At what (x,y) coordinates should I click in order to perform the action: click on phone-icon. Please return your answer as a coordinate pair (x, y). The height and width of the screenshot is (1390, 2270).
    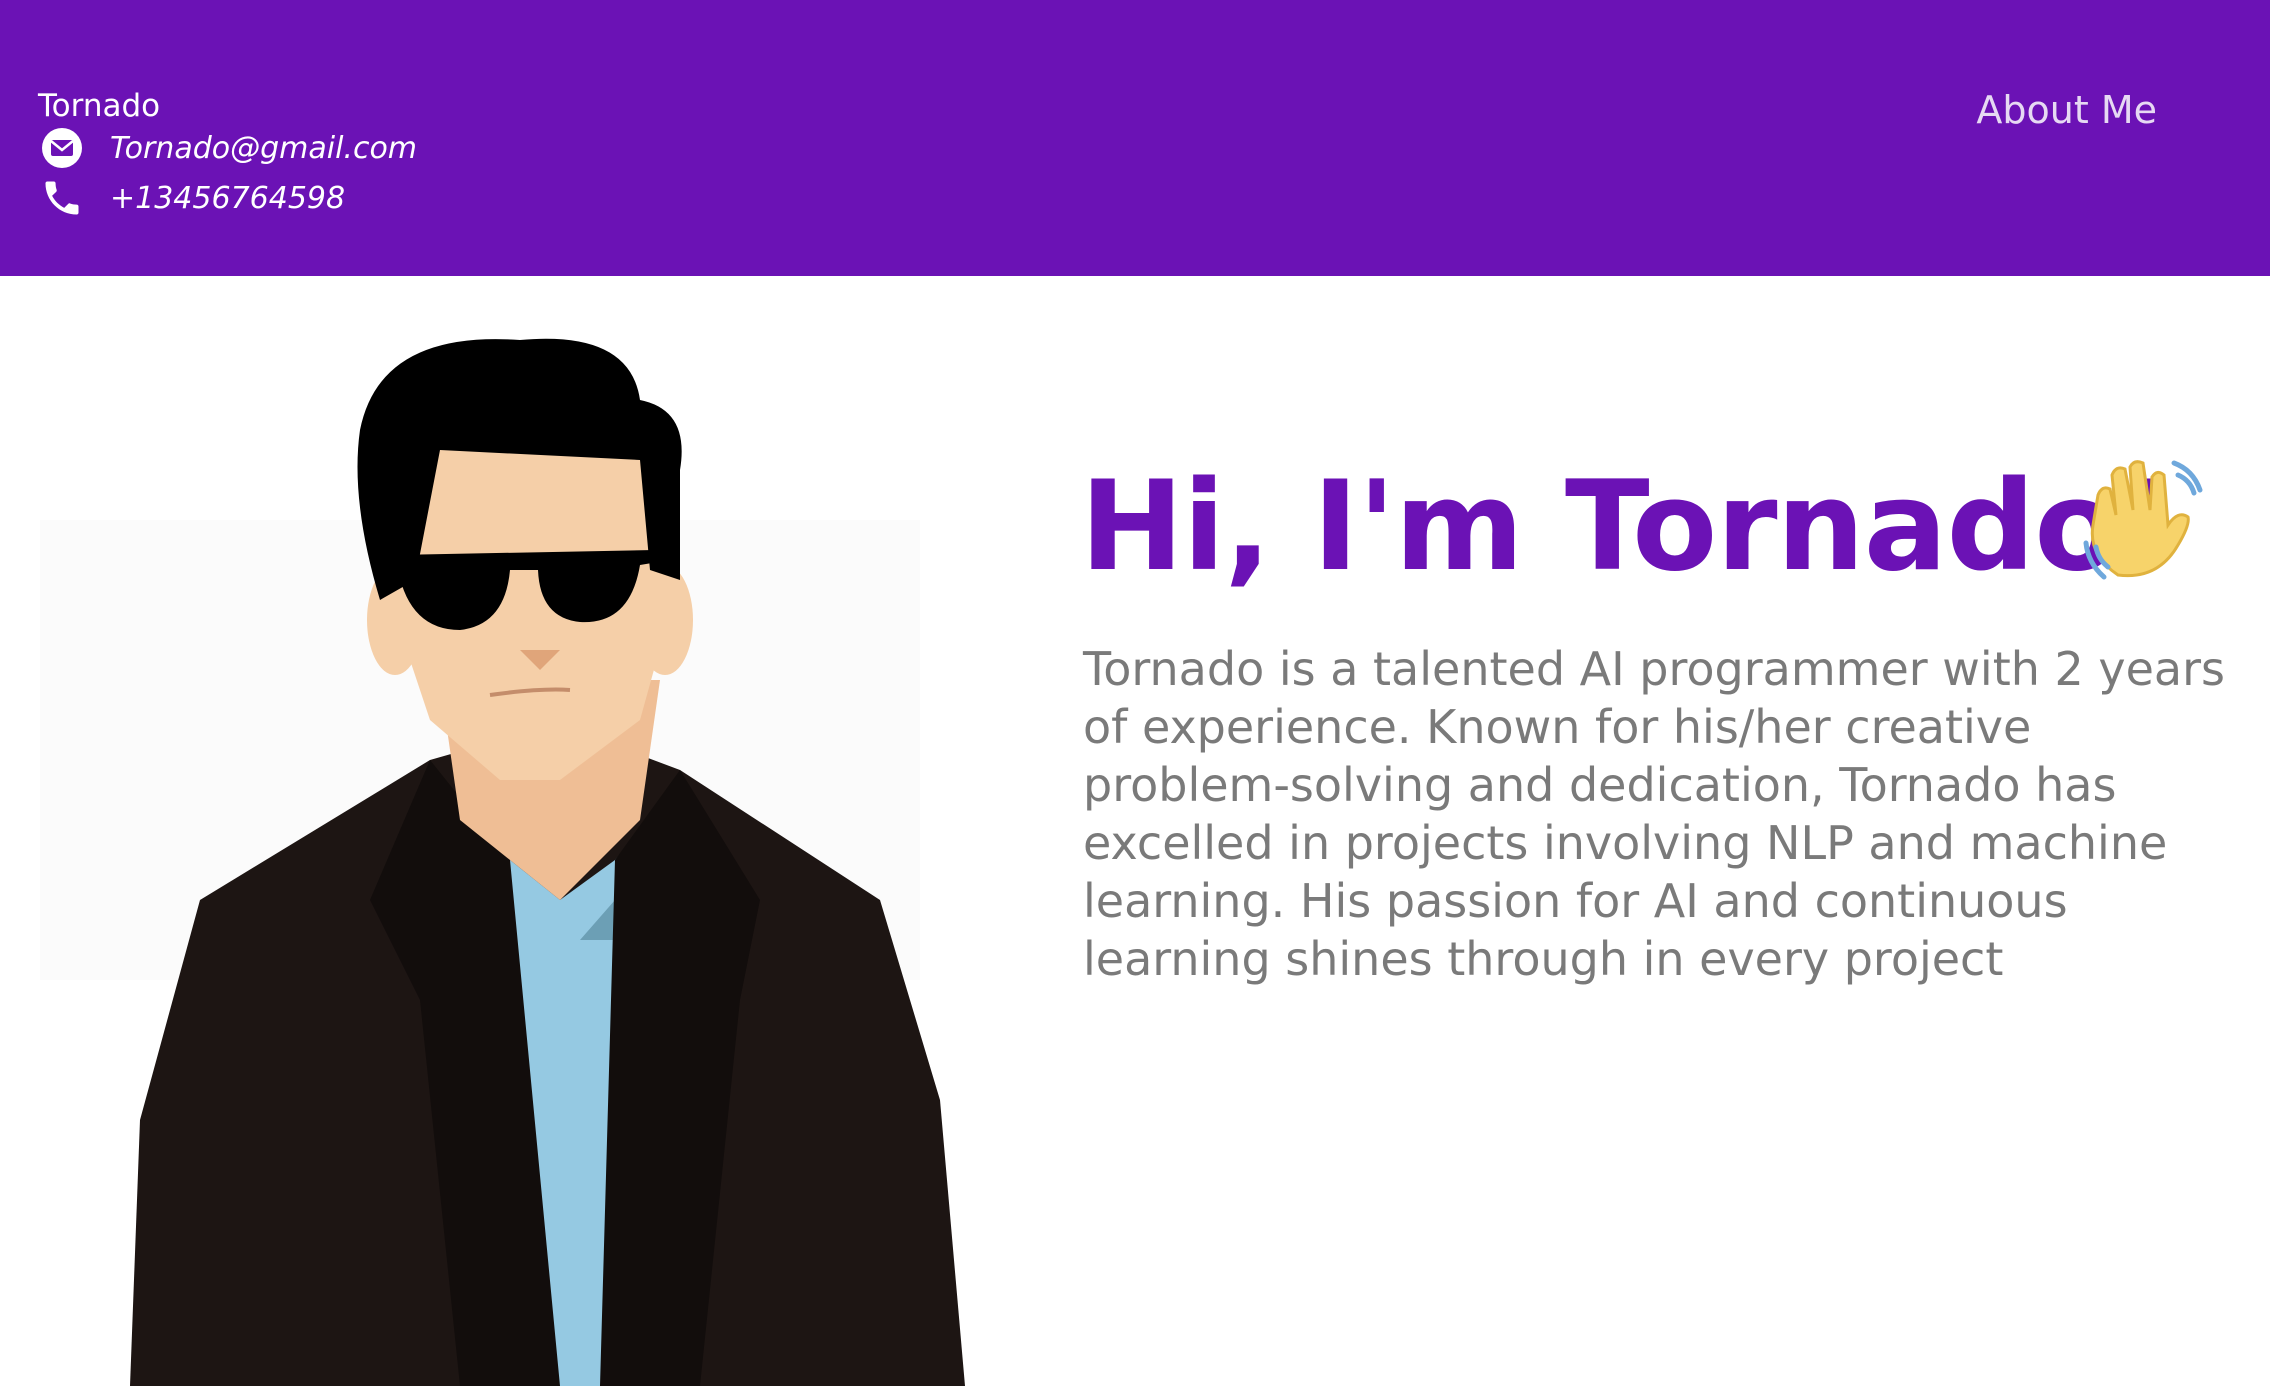
    Looking at the image, I should click on (62, 198).